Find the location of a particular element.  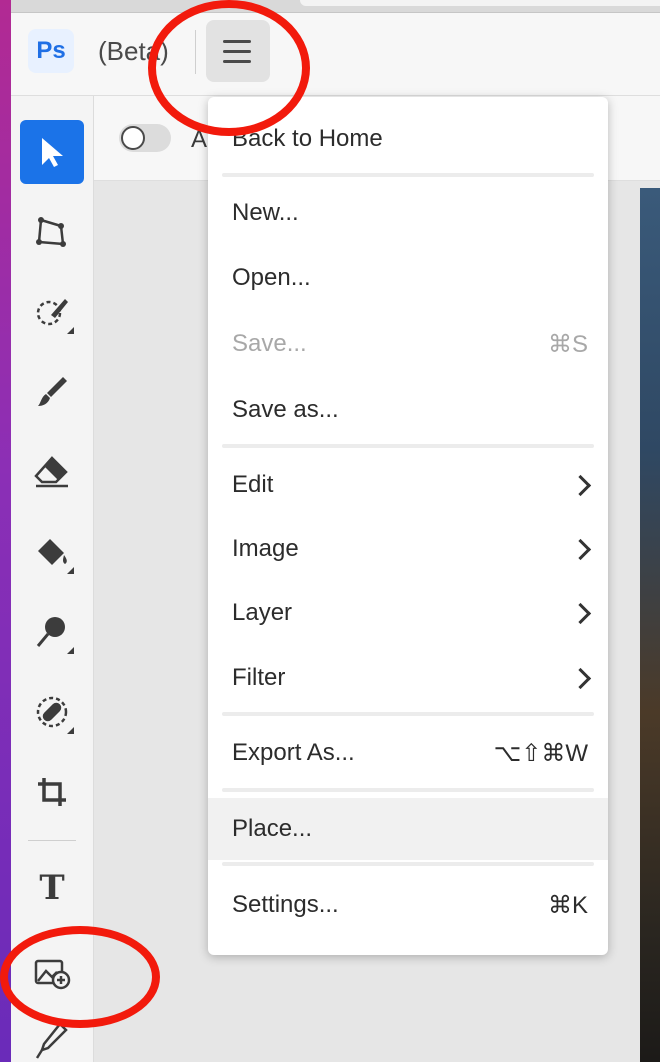

dodge-tool-button is located at coordinates (52, 632).